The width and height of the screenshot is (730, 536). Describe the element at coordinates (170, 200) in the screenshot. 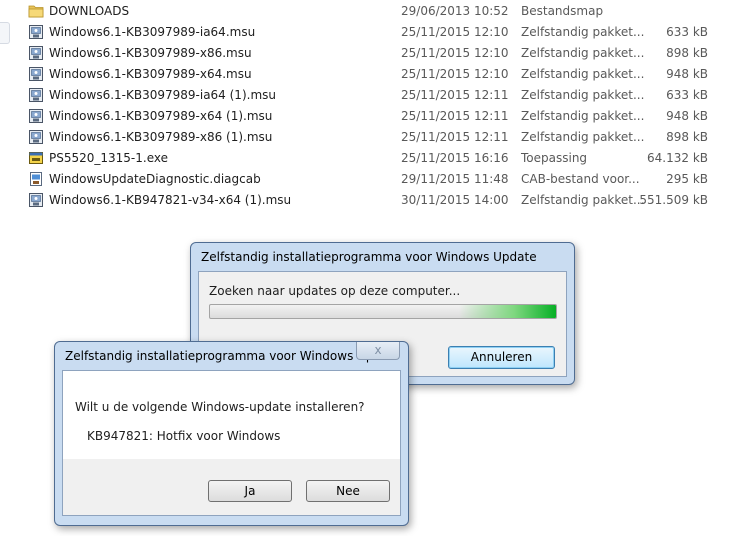

I see `file-name: Windows6.1-KB947821-v34-x64 (1).msu` at that location.